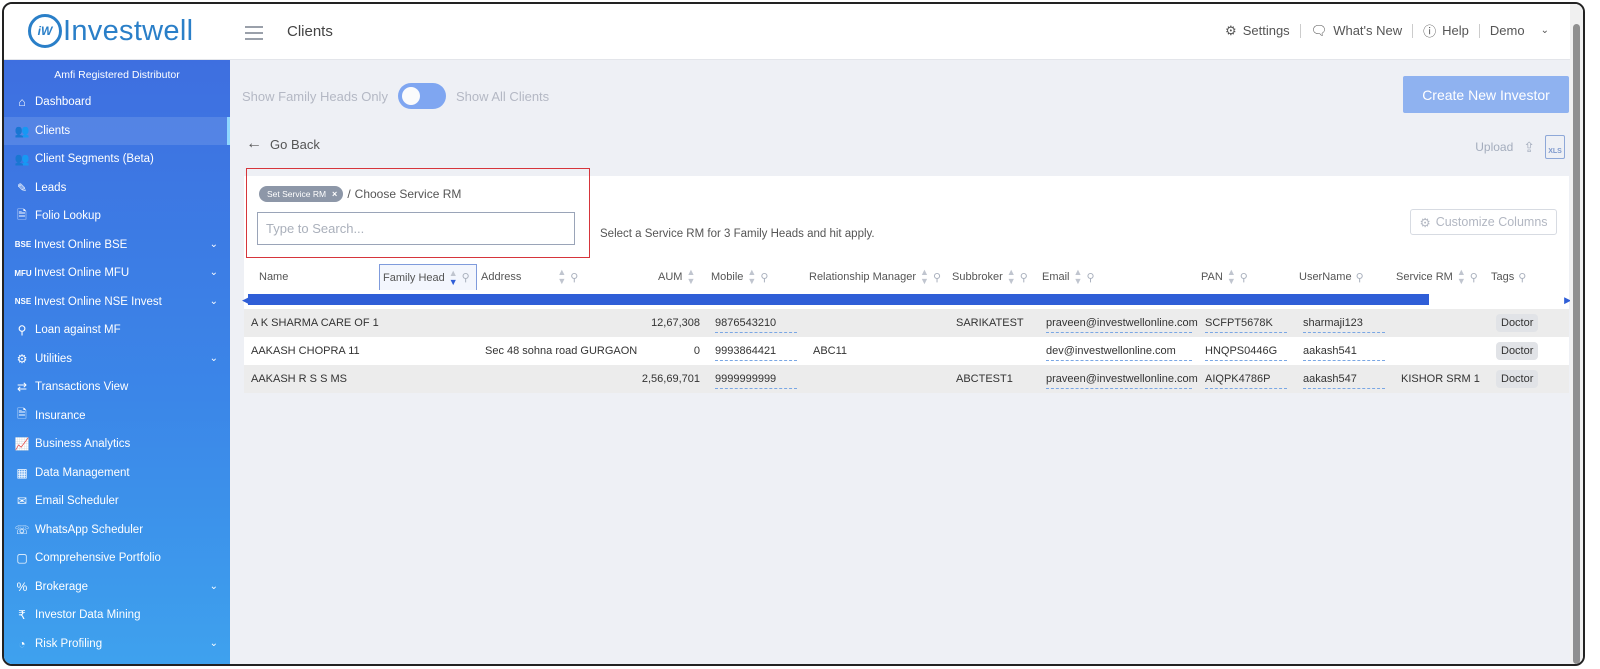 The image size is (1600, 669). What do you see at coordinates (756, 351) in the screenshot?
I see `cell-mobile: 9993864421` at bounding box center [756, 351].